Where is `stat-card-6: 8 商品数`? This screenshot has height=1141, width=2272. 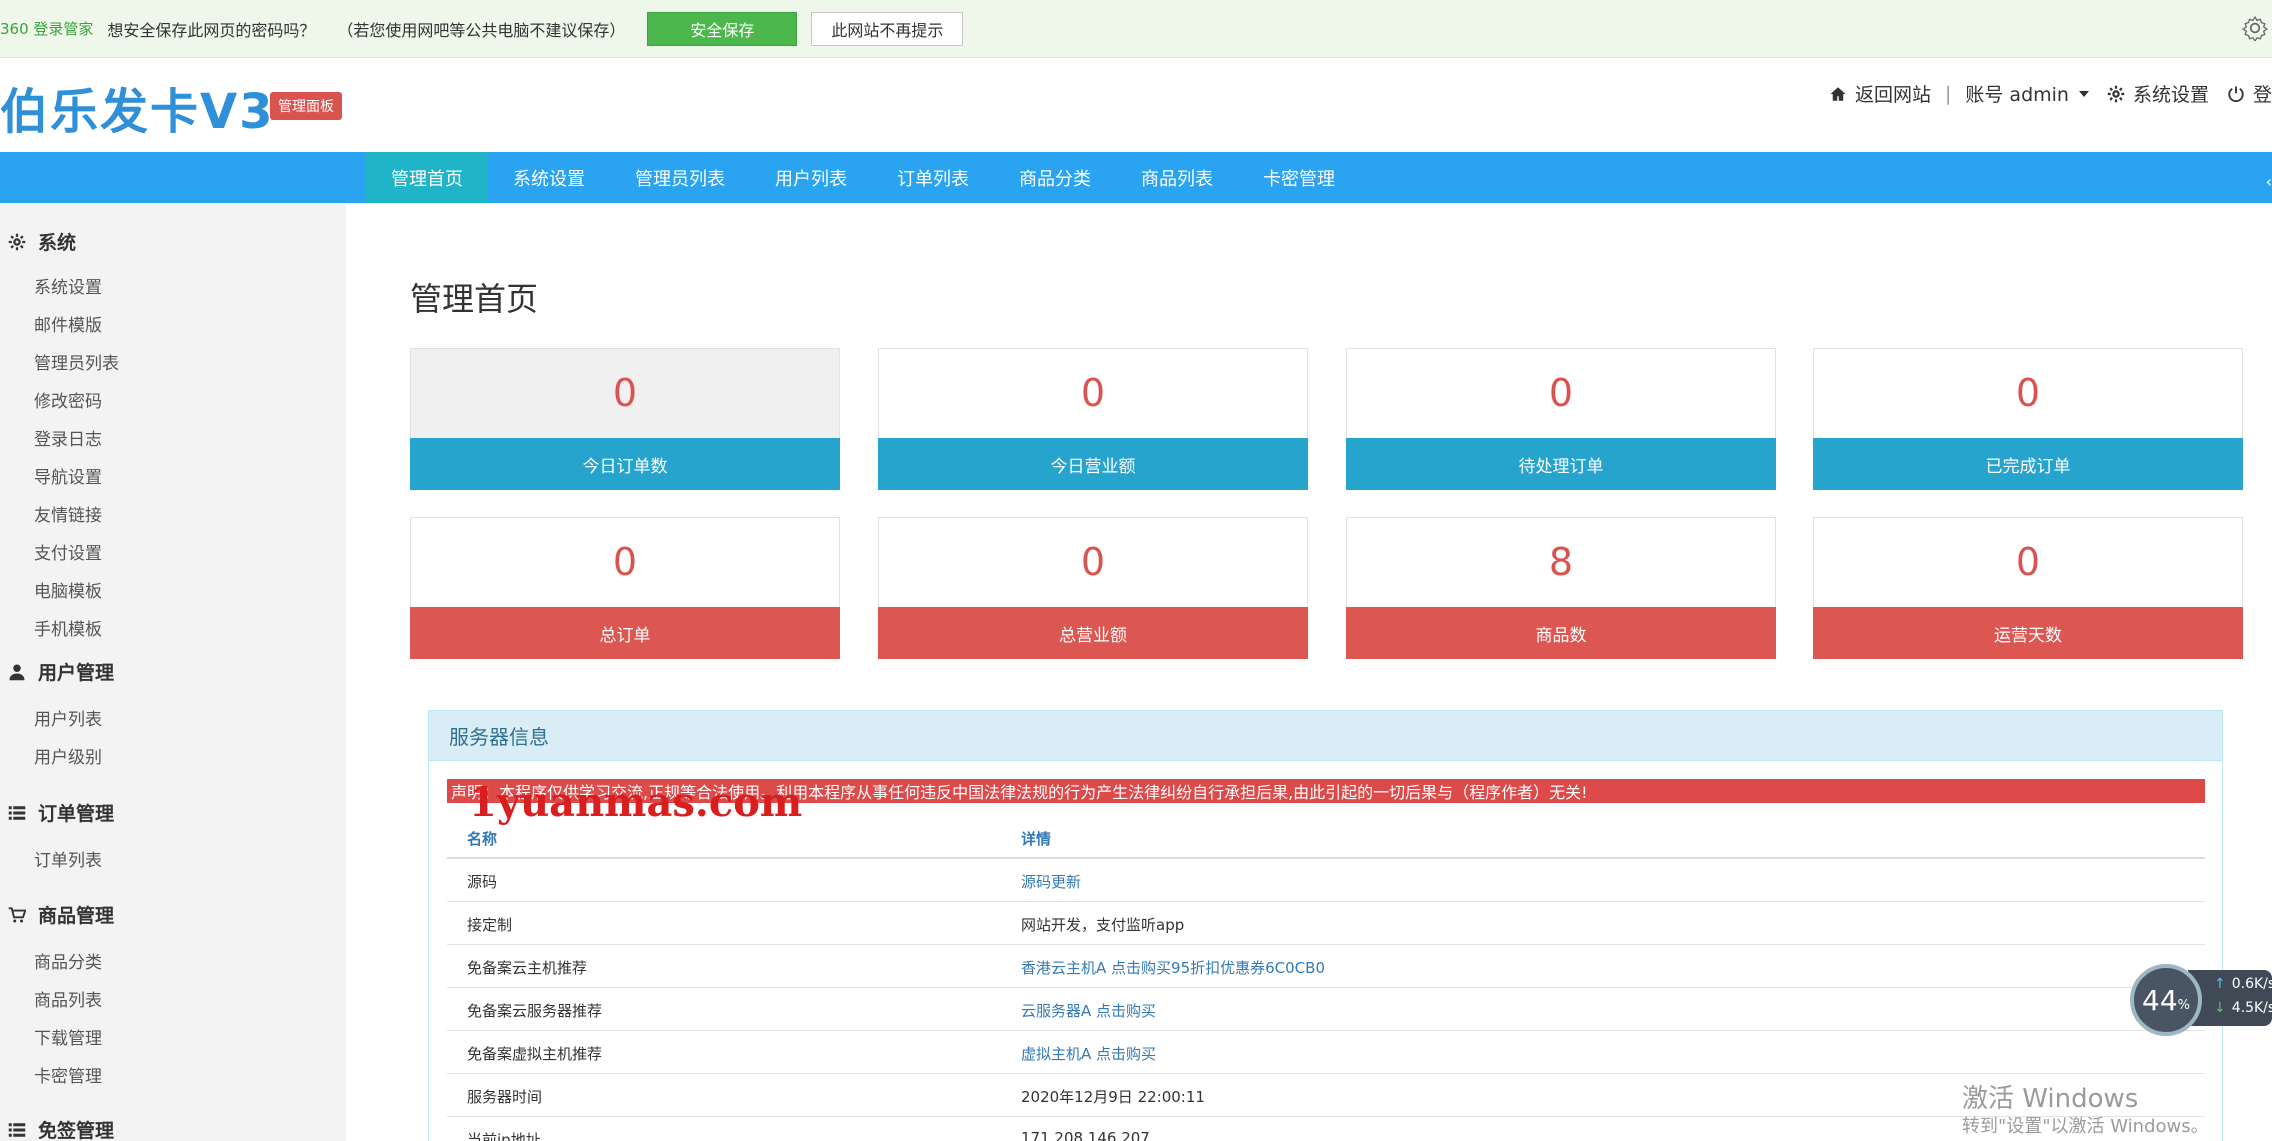
stat-card-6: 8 商品数 is located at coordinates (1561, 588).